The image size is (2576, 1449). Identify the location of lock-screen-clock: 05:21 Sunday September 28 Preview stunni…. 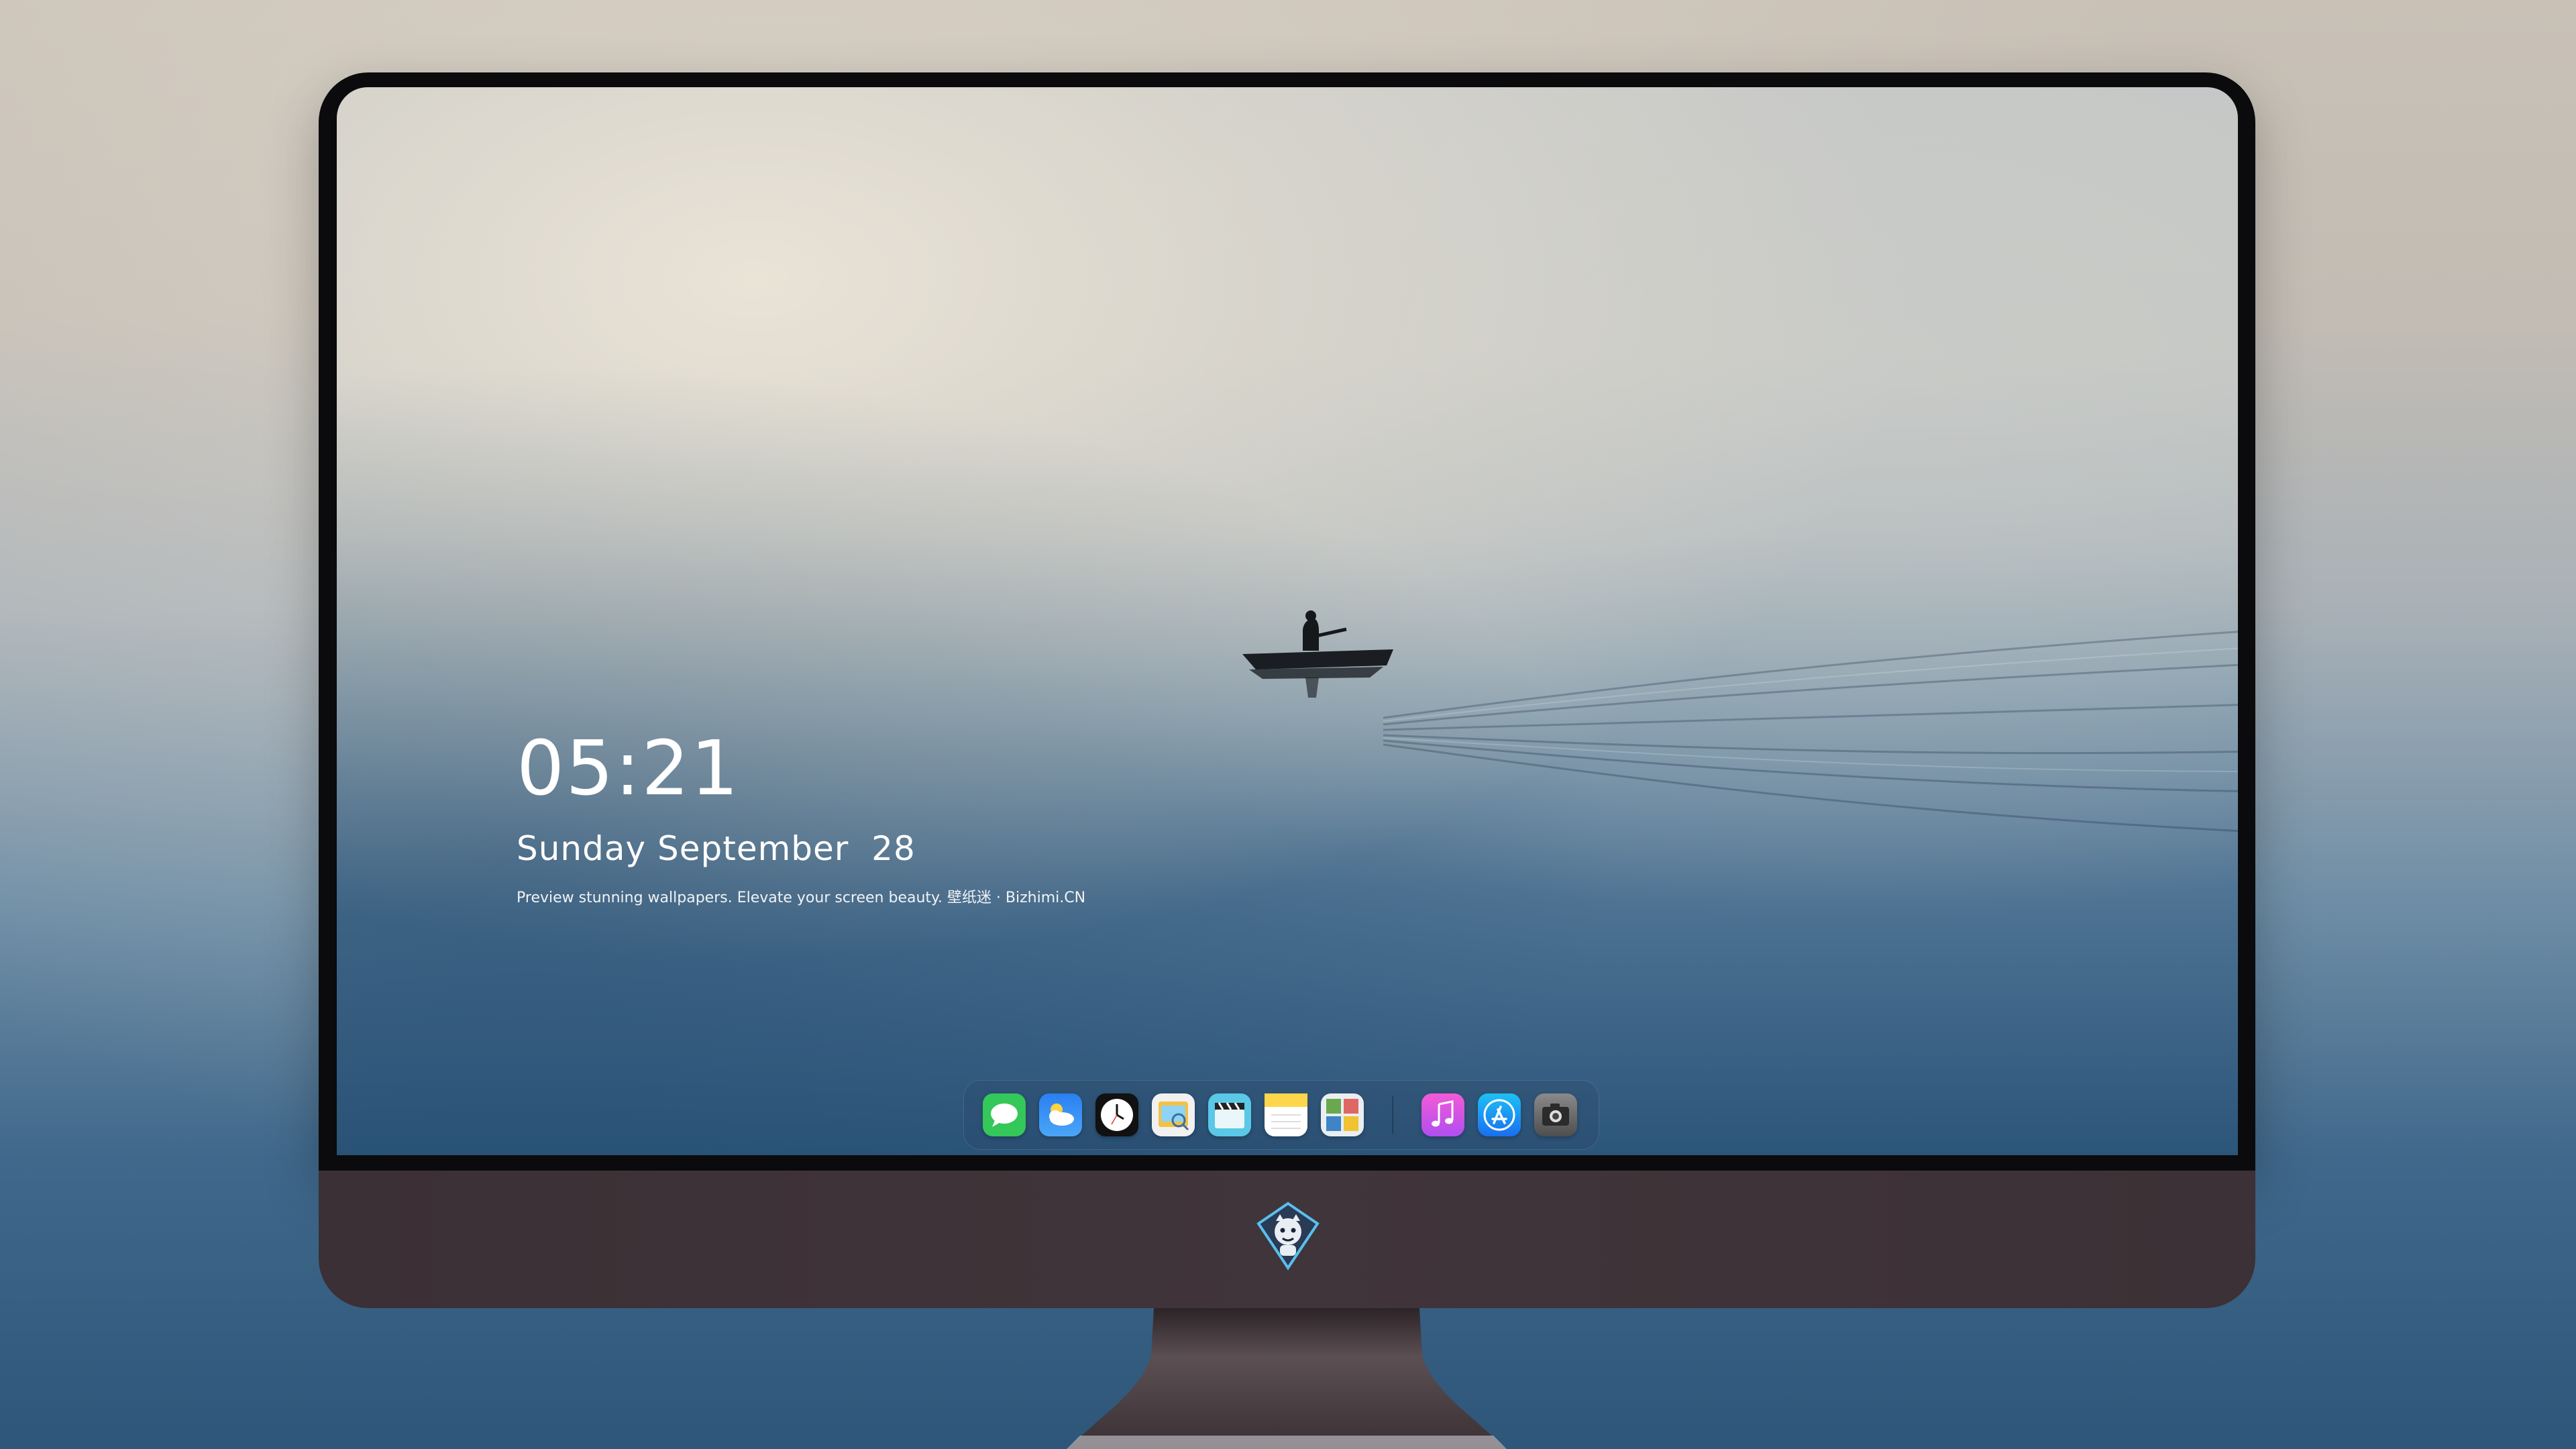
(801, 819).